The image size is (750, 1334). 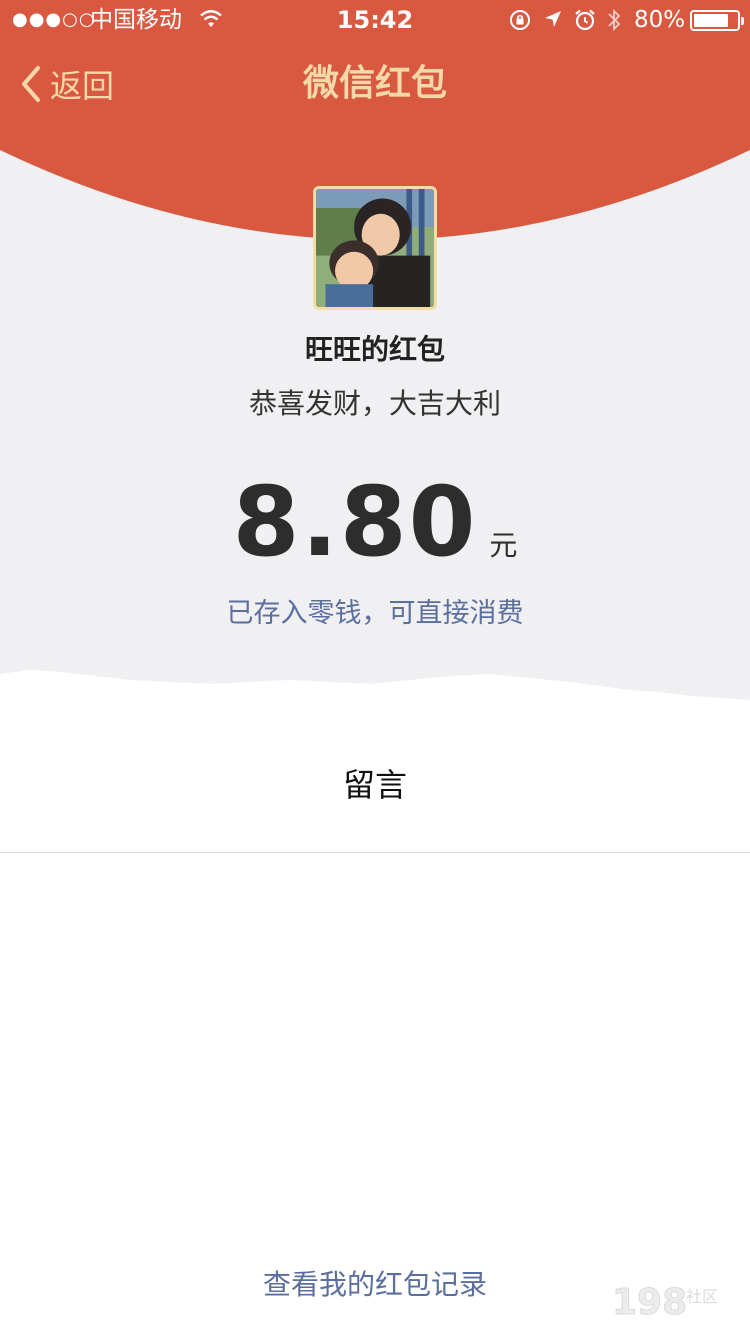 What do you see at coordinates (711, 20) in the screenshot?
I see `battery-level-fill` at bounding box center [711, 20].